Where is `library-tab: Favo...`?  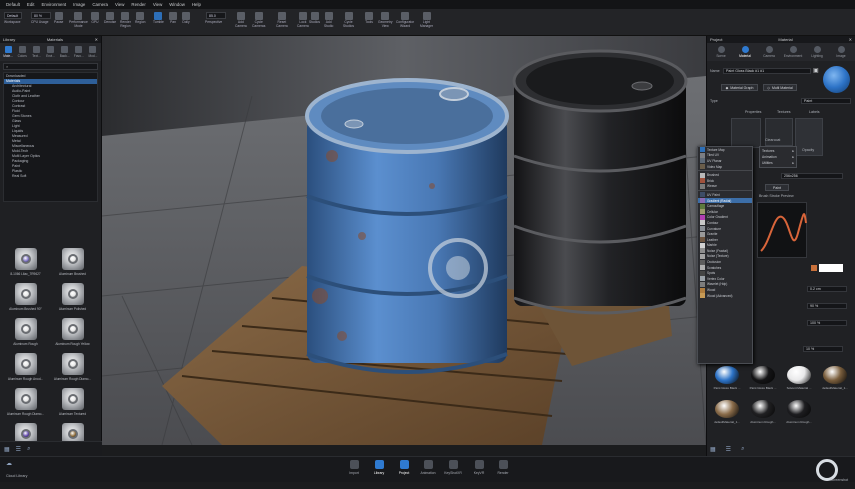
library-tab: Favo... is located at coordinates (79, 52).